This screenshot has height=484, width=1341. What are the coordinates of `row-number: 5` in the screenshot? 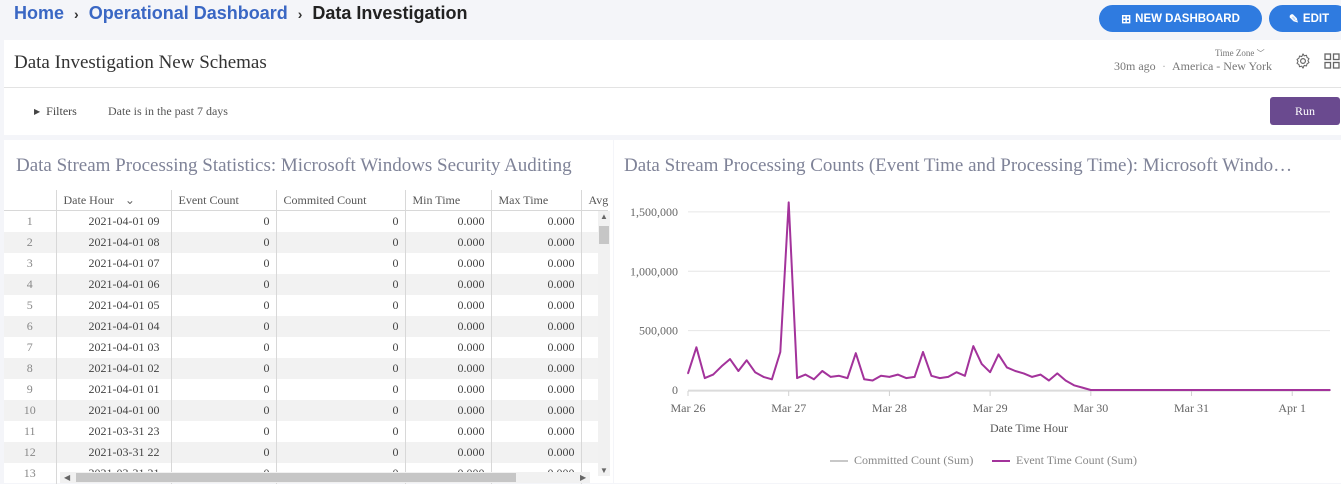 It's located at (29, 305).